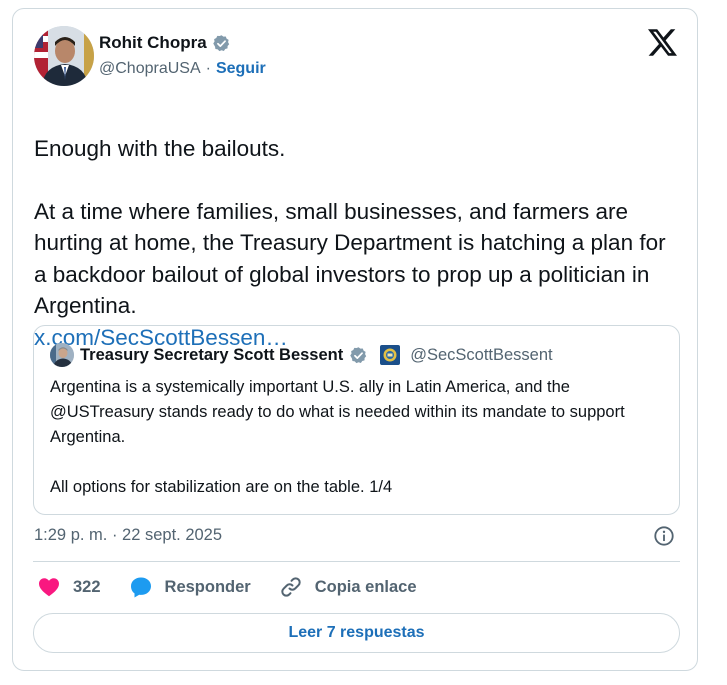 This screenshot has height=685, width=727. Describe the element at coordinates (150, 69) in the screenshot. I see `author-handle: @ChopraUSA` at that location.